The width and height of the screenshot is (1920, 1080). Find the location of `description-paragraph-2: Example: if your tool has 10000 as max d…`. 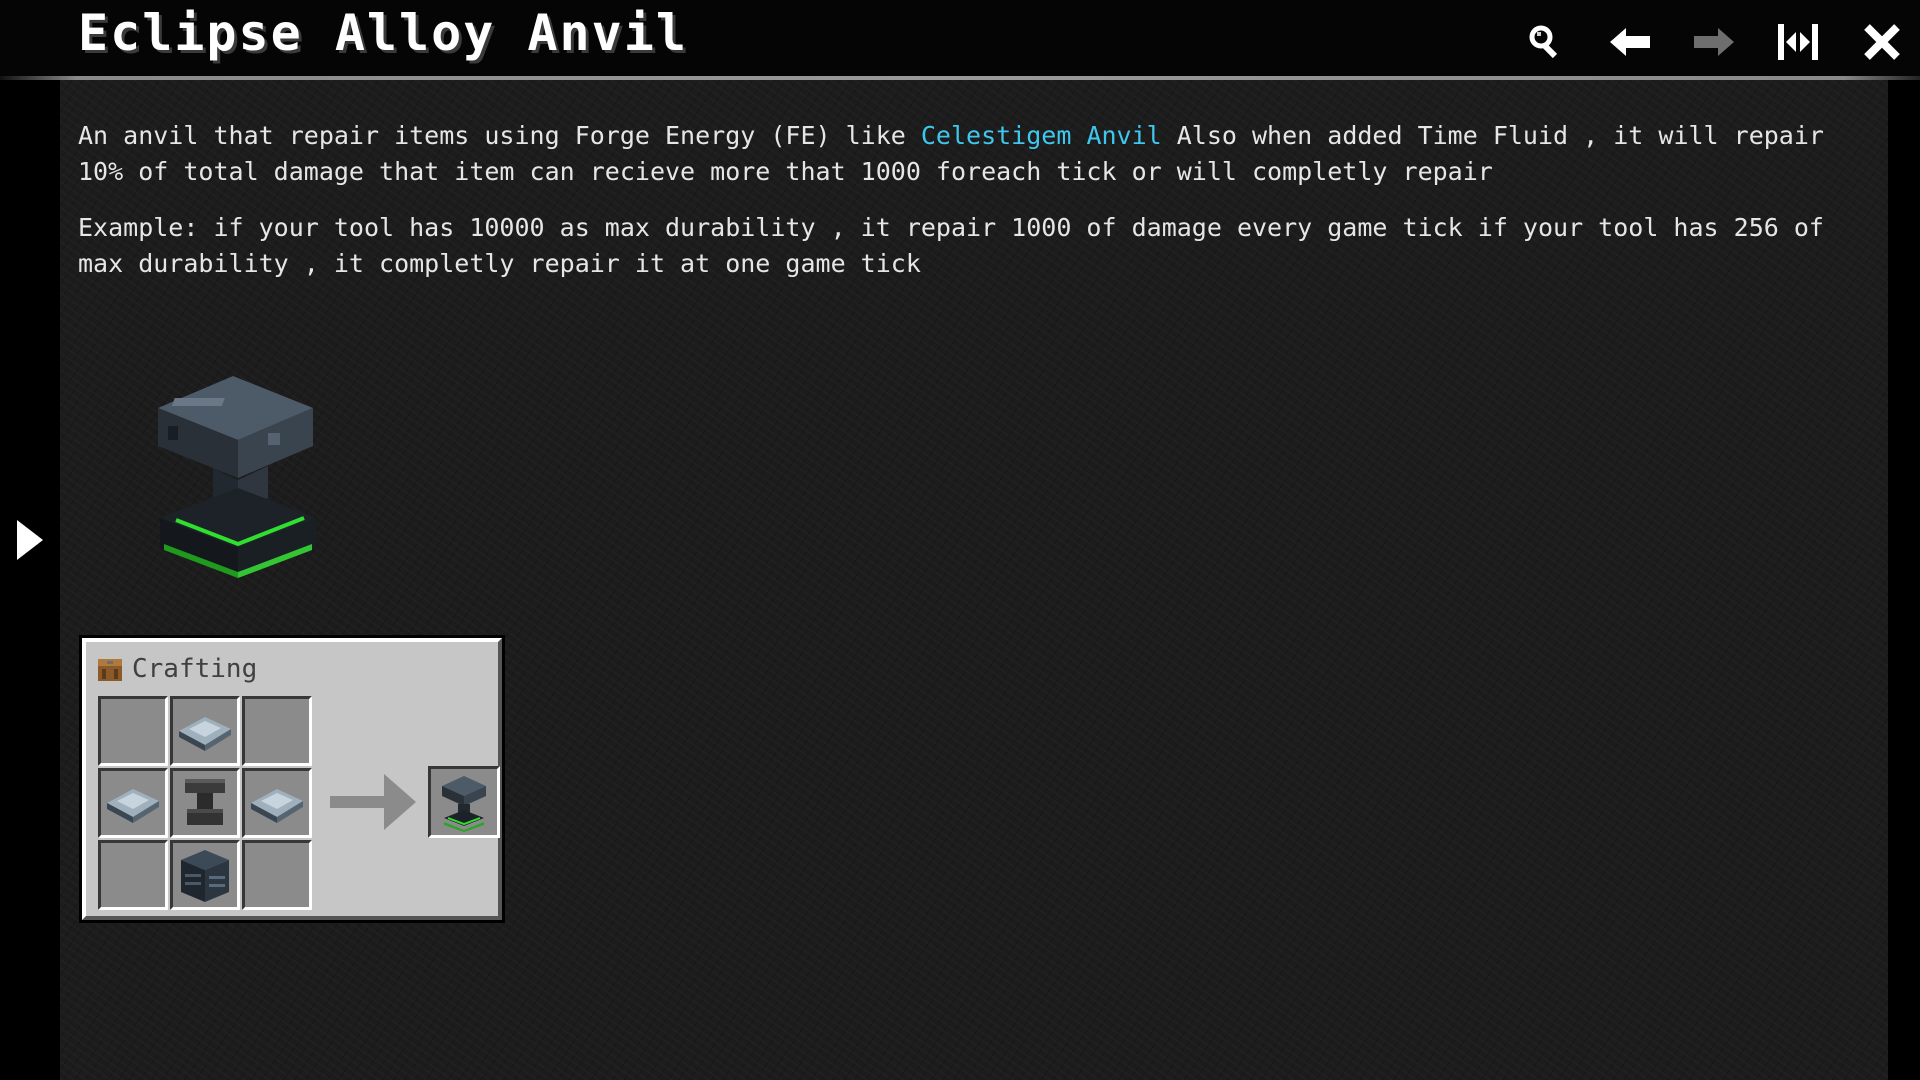

description-paragraph-2: Example: if your tool has 10000 as max d… is located at coordinates (951, 245).